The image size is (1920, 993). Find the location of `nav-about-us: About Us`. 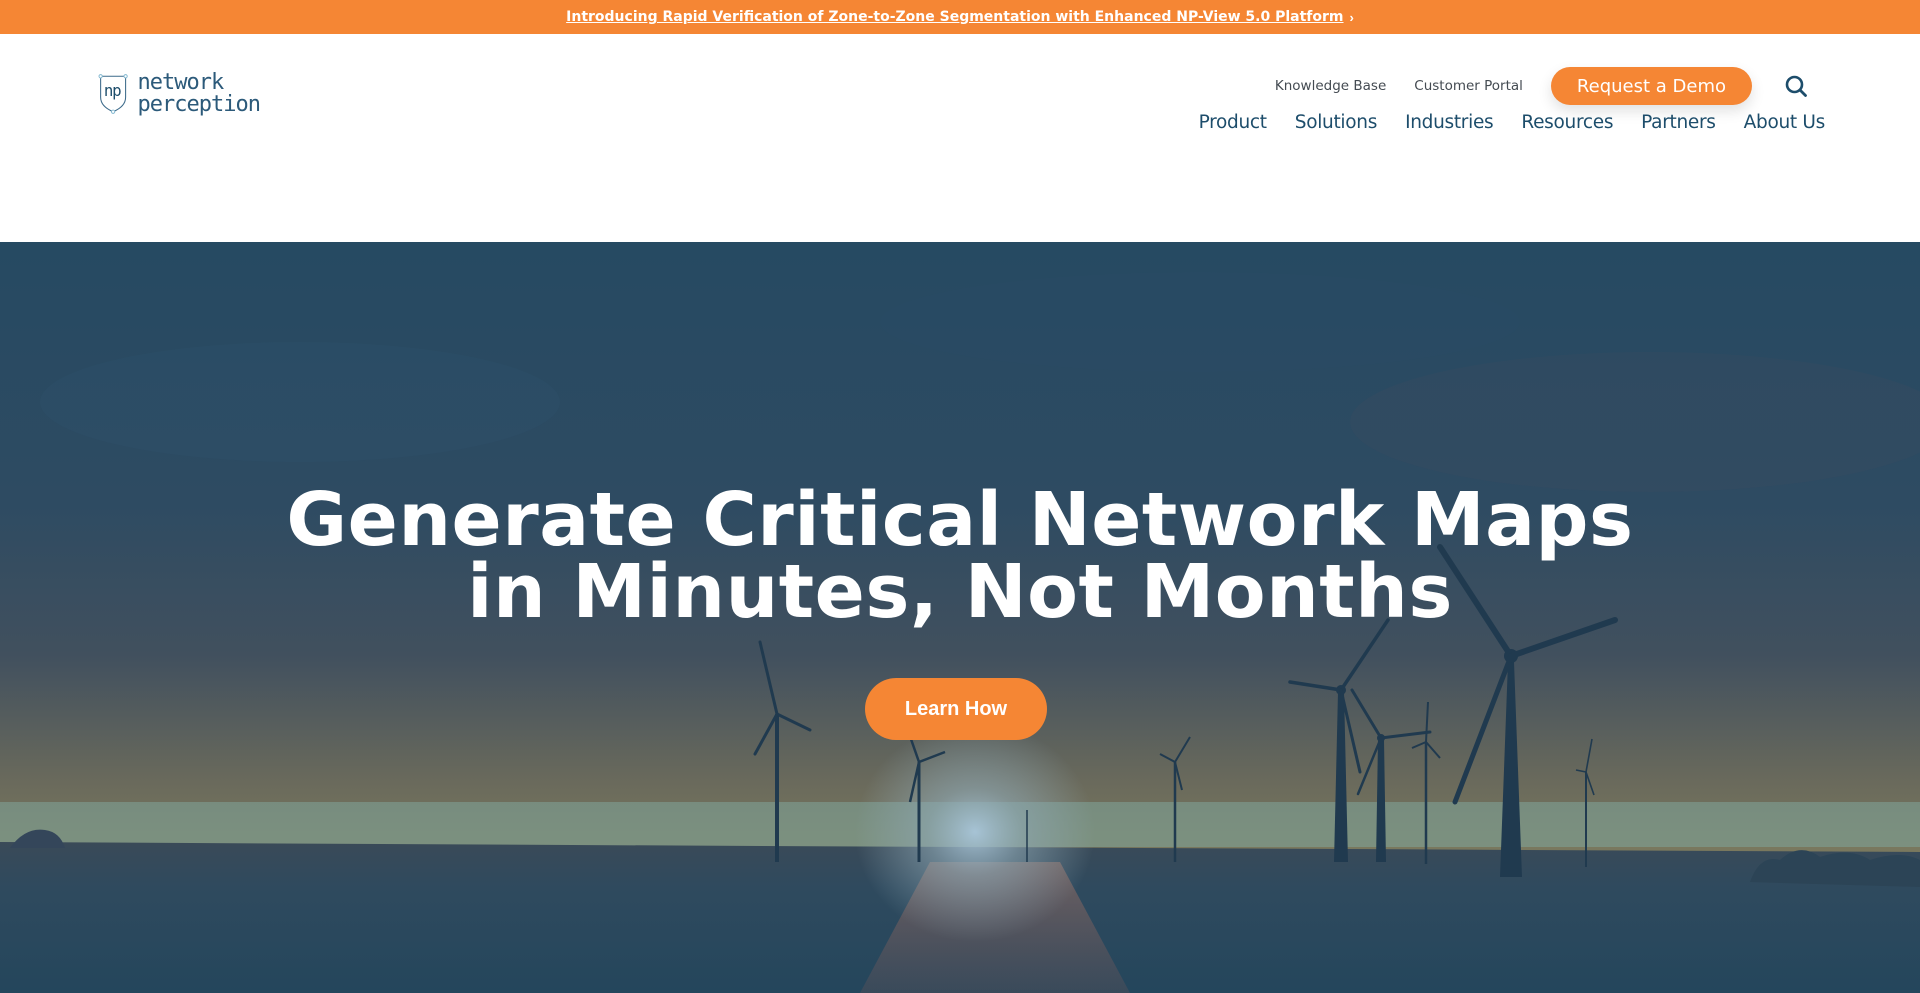

nav-about-us: About Us is located at coordinates (1785, 122).